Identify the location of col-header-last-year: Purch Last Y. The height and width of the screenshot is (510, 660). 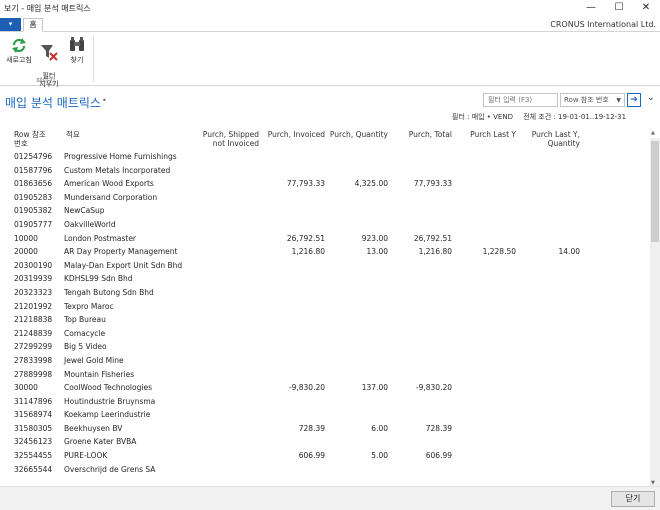
(493, 134).